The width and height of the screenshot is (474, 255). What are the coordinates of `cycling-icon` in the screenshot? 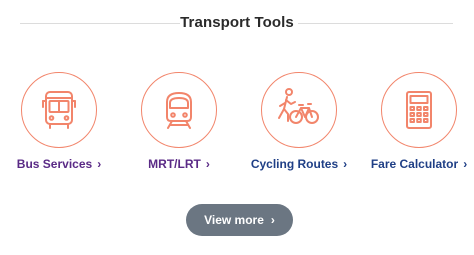 It's located at (299, 110).